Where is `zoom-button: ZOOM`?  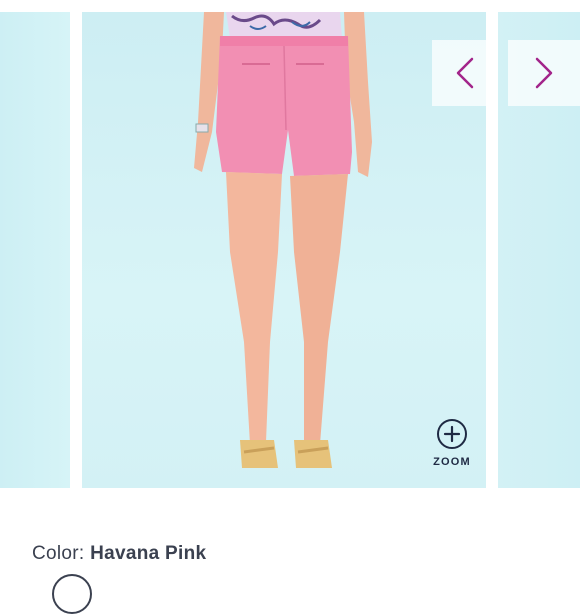 zoom-button: ZOOM is located at coordinates (452, 443).